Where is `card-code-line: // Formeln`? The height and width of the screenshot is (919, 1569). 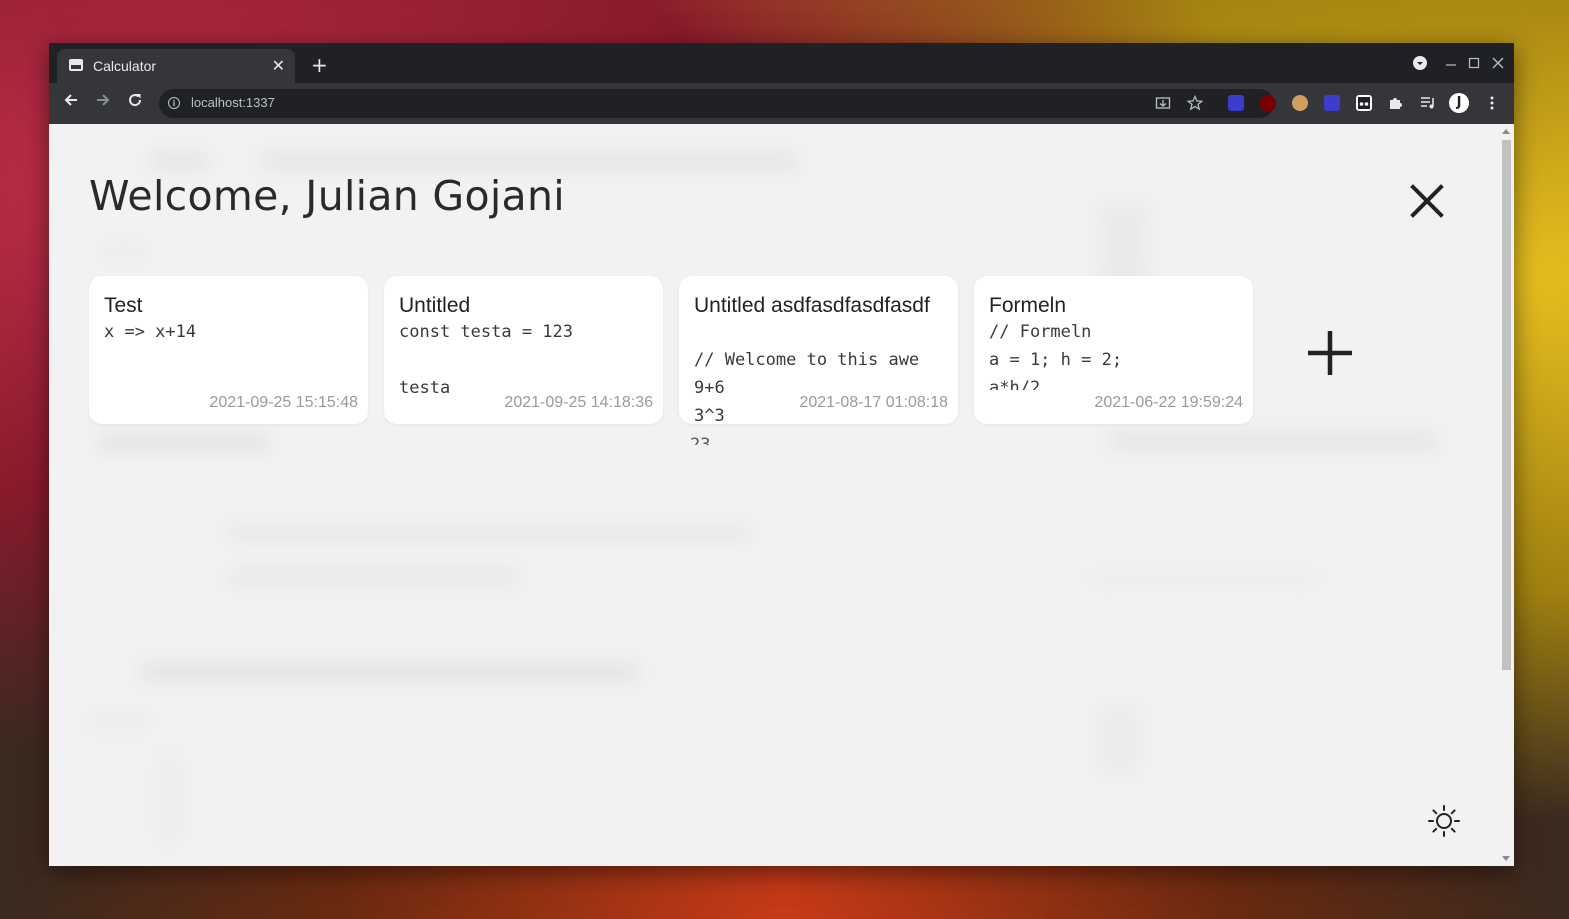
card-code-line: // Formeln is located at coordinates (1040, 332).